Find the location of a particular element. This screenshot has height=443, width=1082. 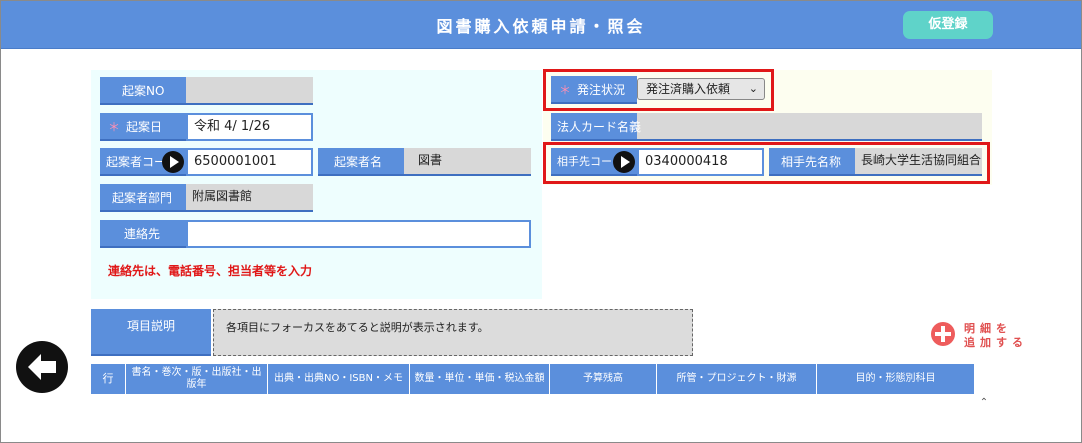

contact-note: 連絡先は、電話番号、担当者等を入力 is located at coordinates (210, 271).